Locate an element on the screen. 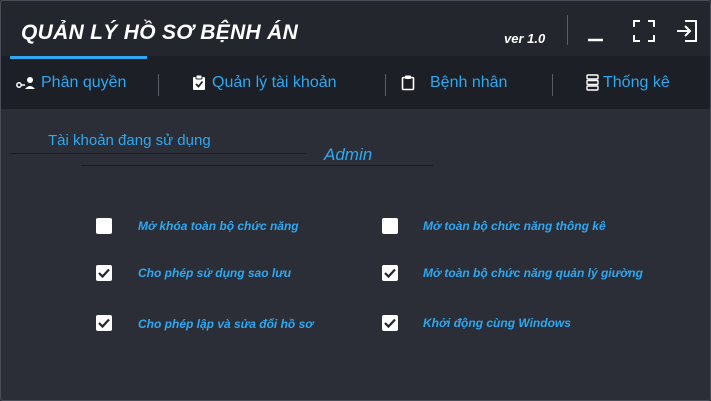  tab-benh-nhan: Bệnh nhân is located at coordinates (454, 82).